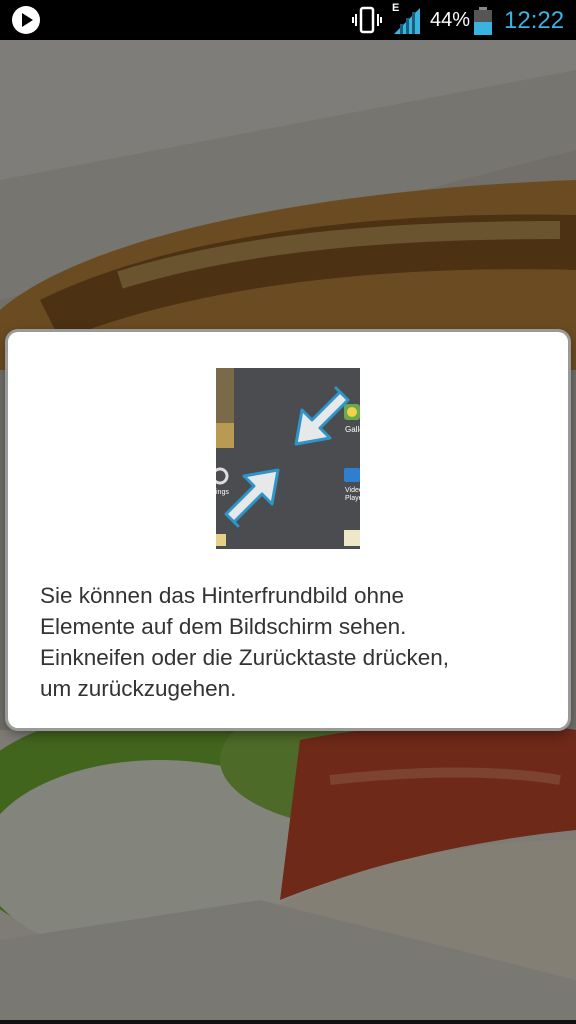  What do you see at coordinates (222, 492) in the screenshot?
I see `svg-text: ings` at bounding box center [222, 492].